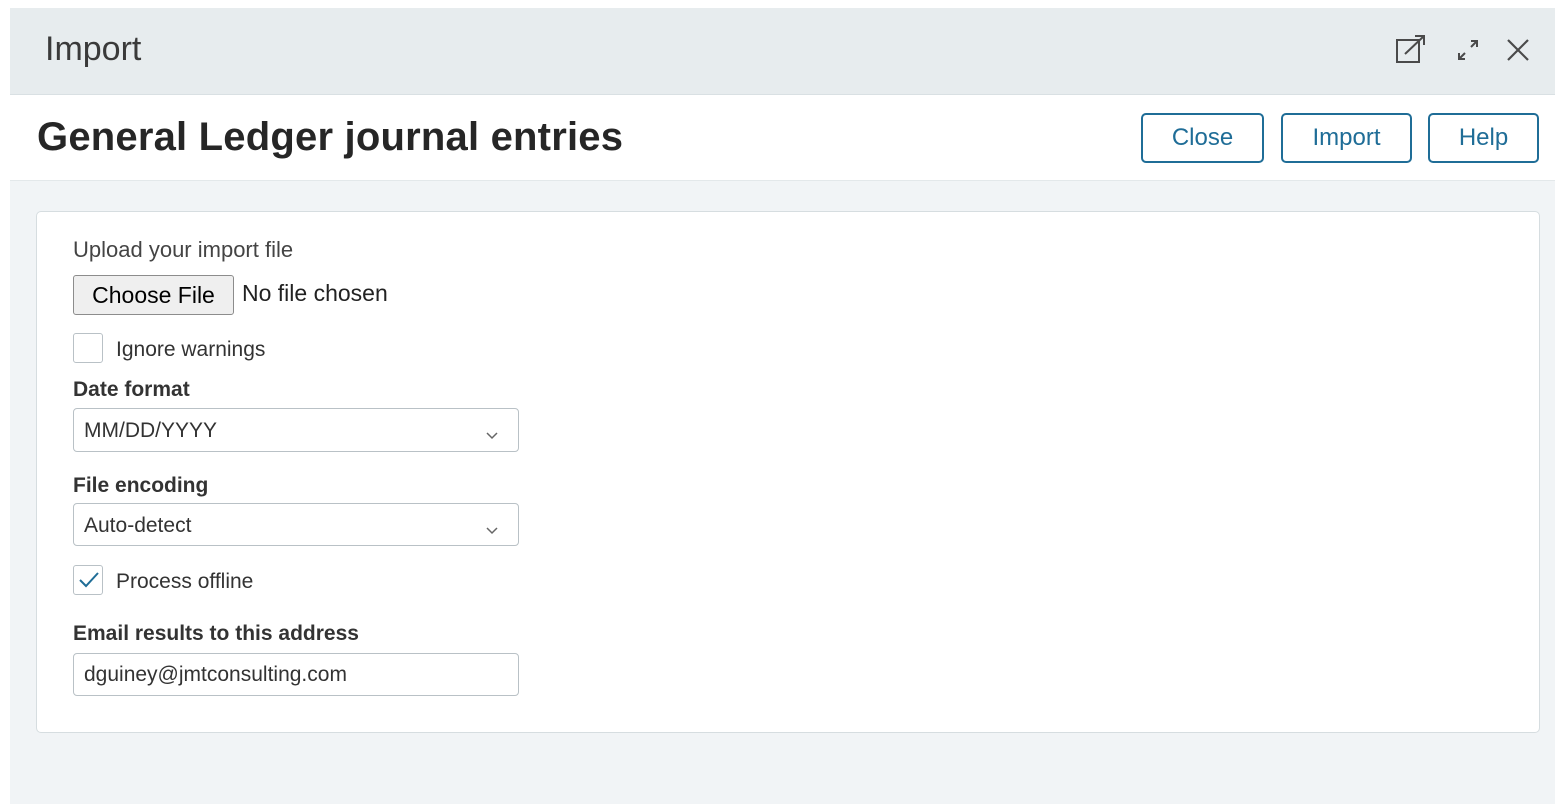 This screenshot has width=1555, height=804. What do you see at coordinates (216, 633) in the screenshot?
I see `email-label: Email results to this address` at bounding box center [216, 633].